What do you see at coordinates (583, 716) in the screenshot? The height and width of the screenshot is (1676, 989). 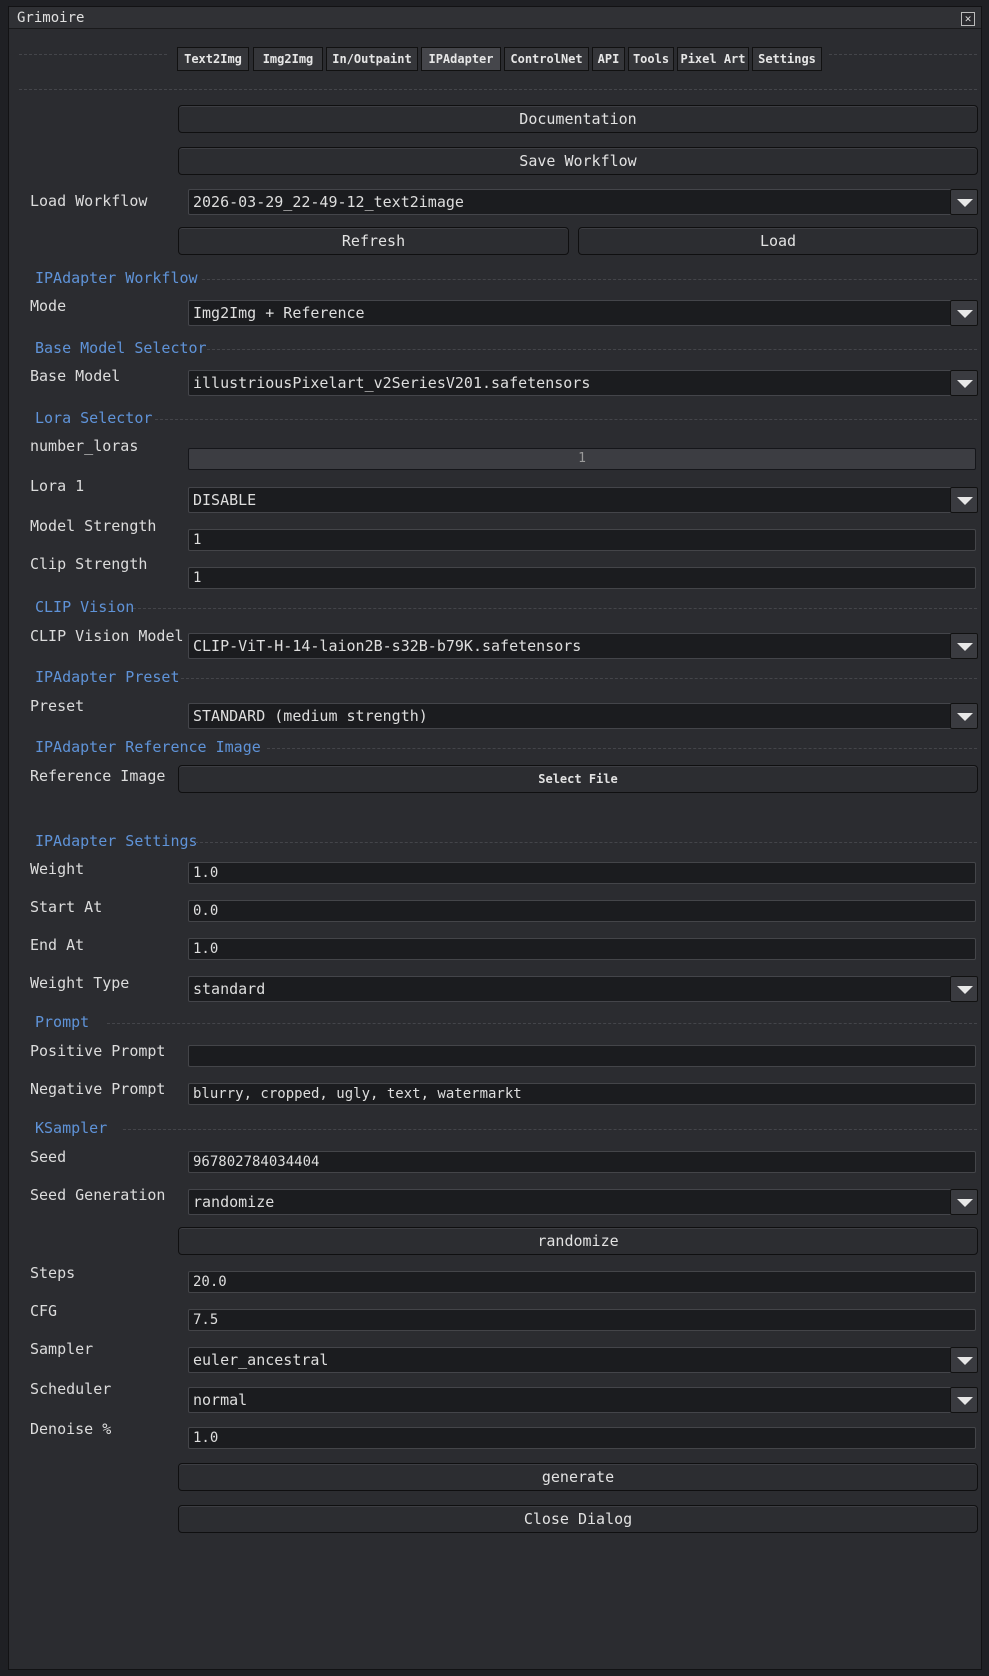 I see `preset-dropdown: STANDARD (medium strength)` at bounding box center [583, 716].